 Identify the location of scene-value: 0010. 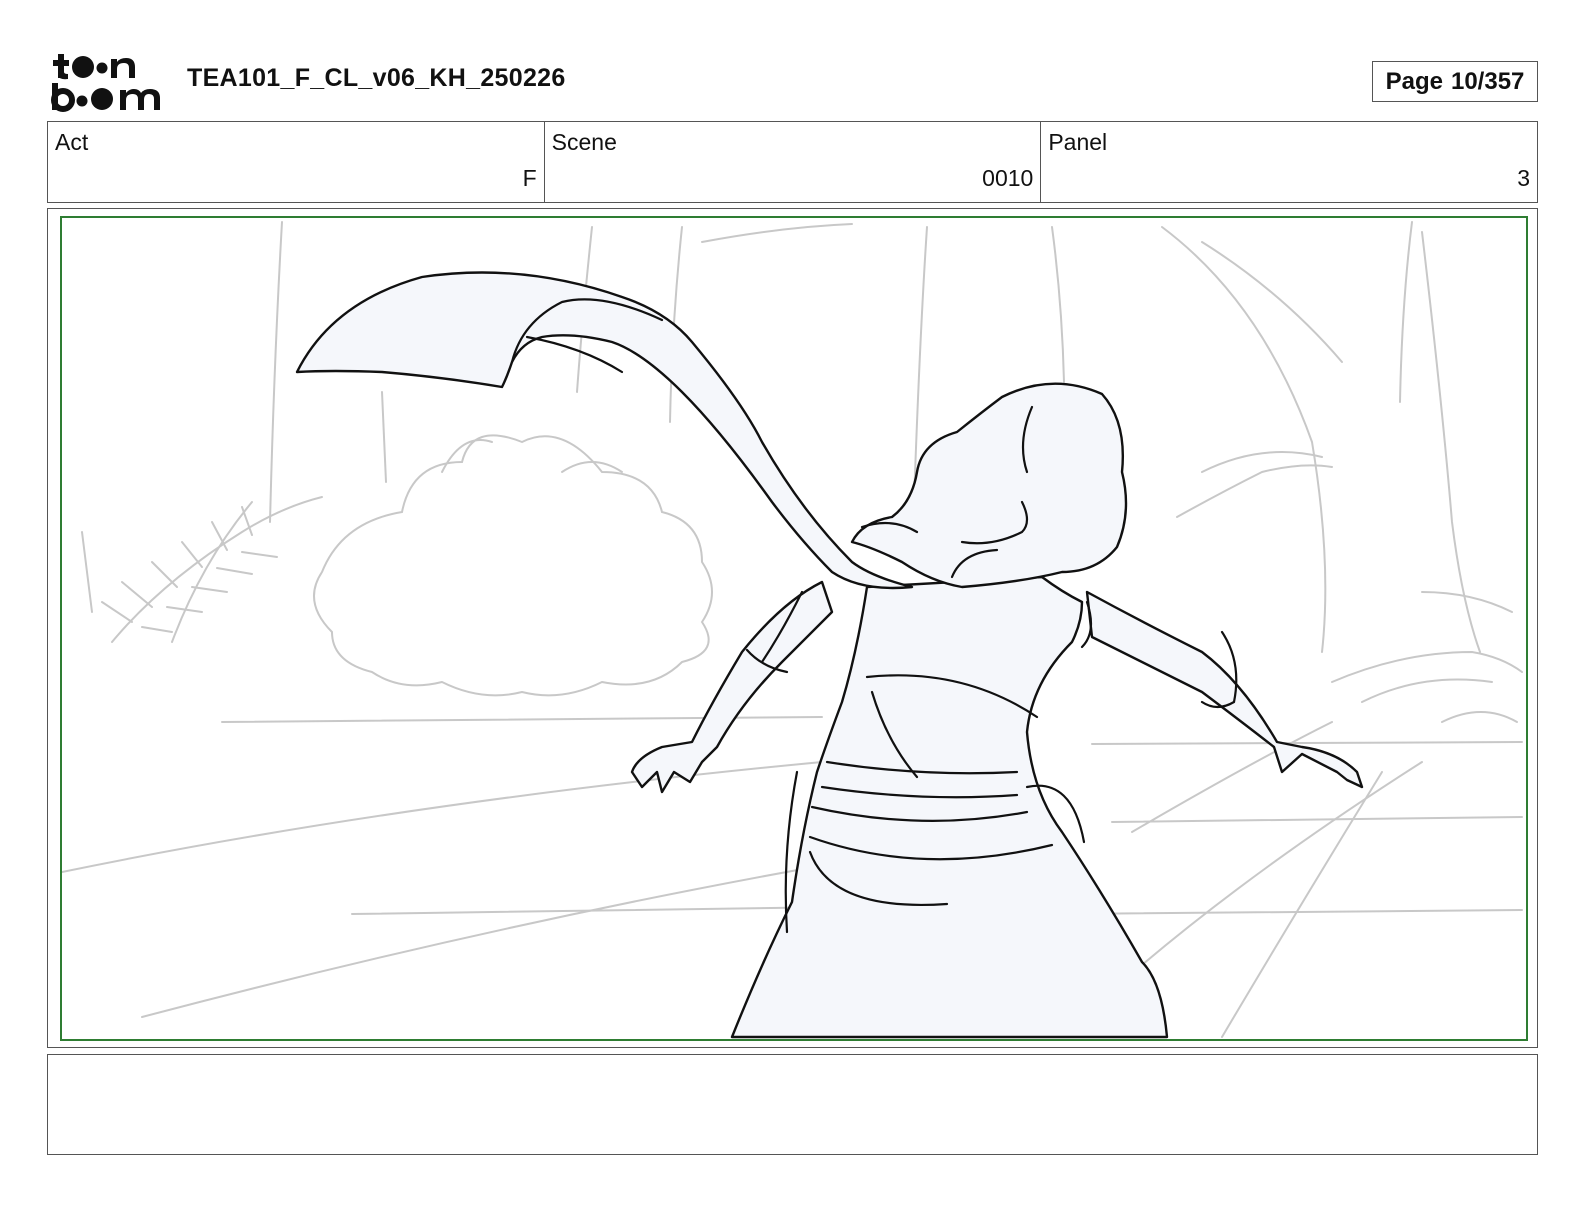
(1008, 178).